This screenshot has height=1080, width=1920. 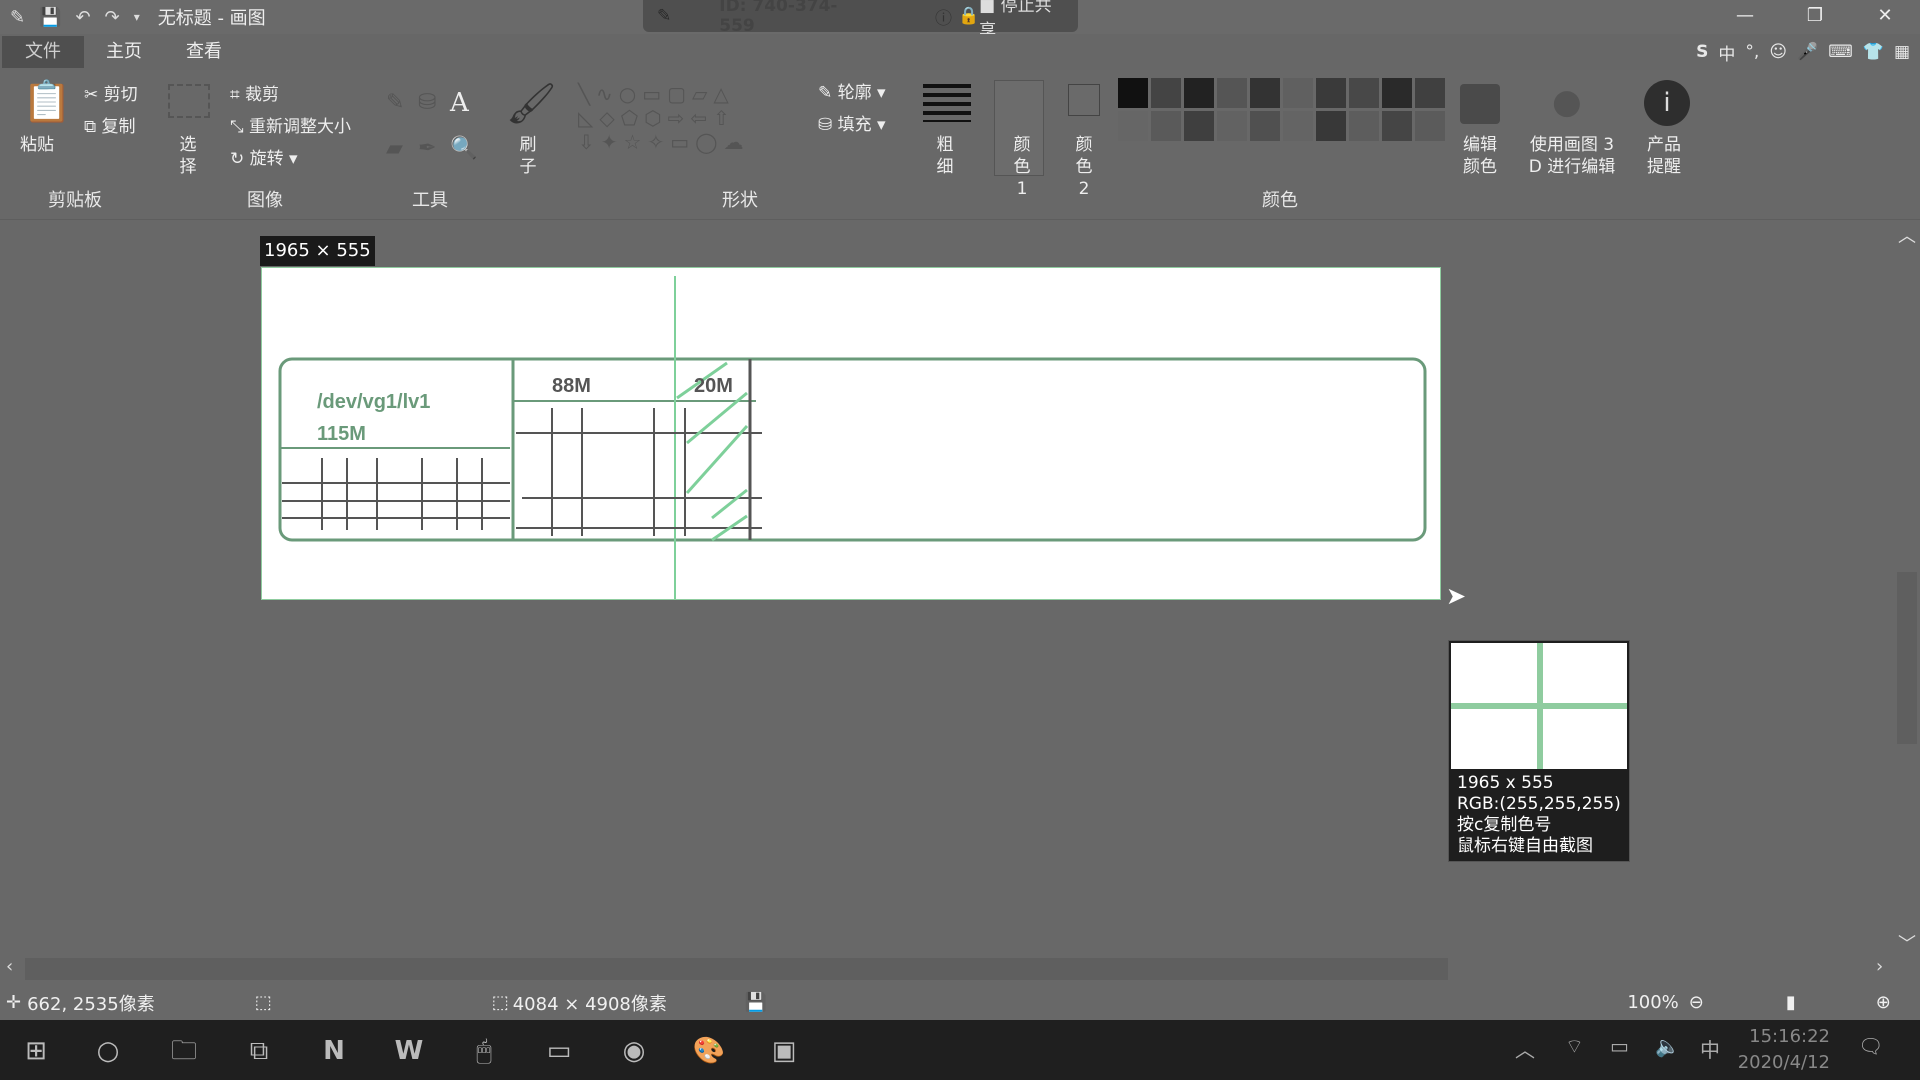 What do you see at coordinates (137, 17) in the screenshot?
I see `customize-quick-access-icon: ▾` at bounding box center [137, 17].